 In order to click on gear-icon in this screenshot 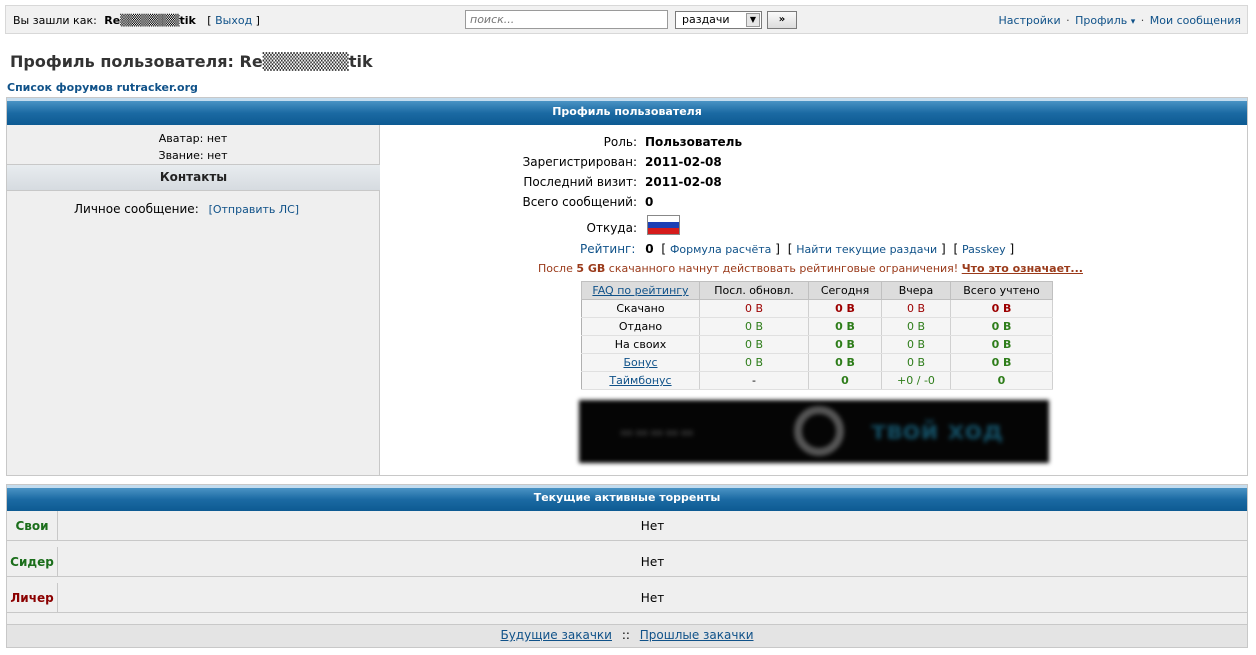, I will do `click(819, 431)`.